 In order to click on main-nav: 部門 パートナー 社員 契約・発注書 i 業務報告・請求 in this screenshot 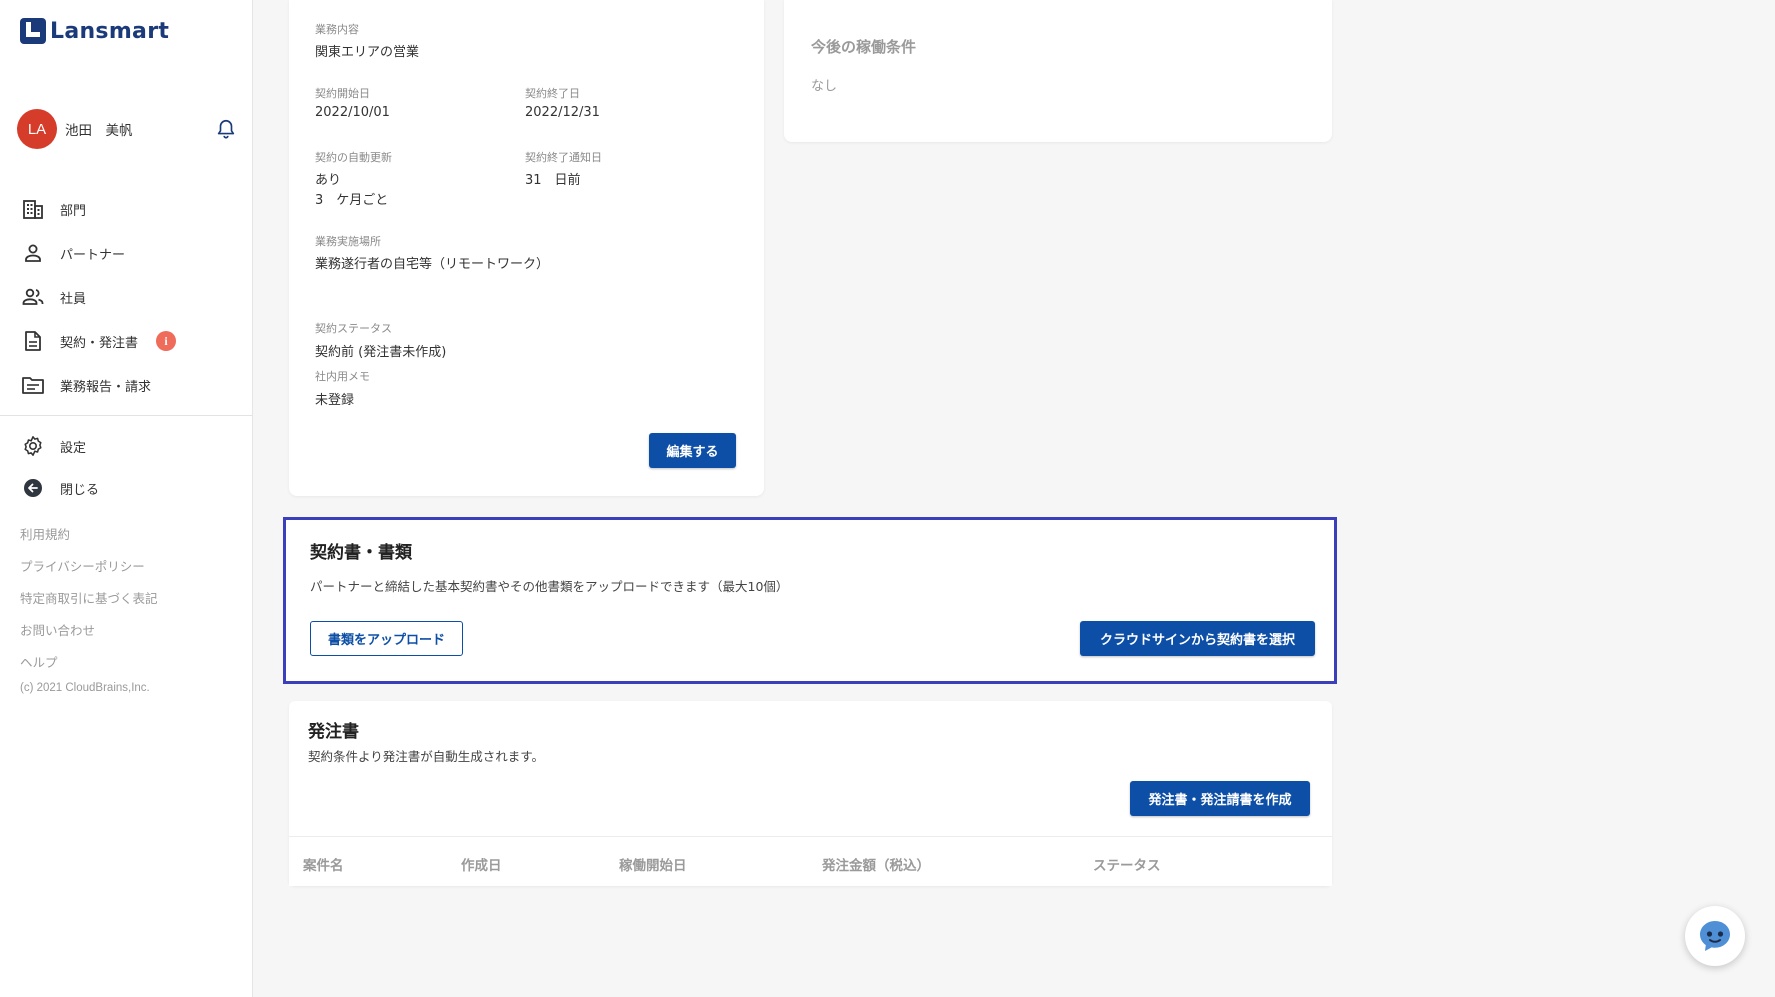, I will do `click(126, 297)`.